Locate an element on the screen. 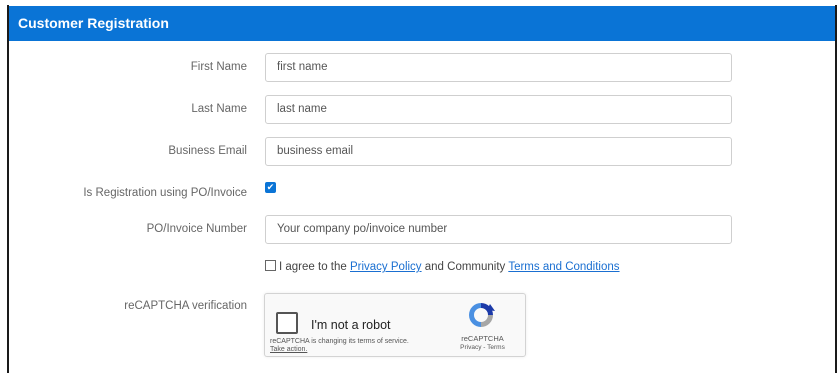 Image resolution: width=840 pixels, height=375 pixels. business-email-label: Business Email is located at coordinates (207, 151).